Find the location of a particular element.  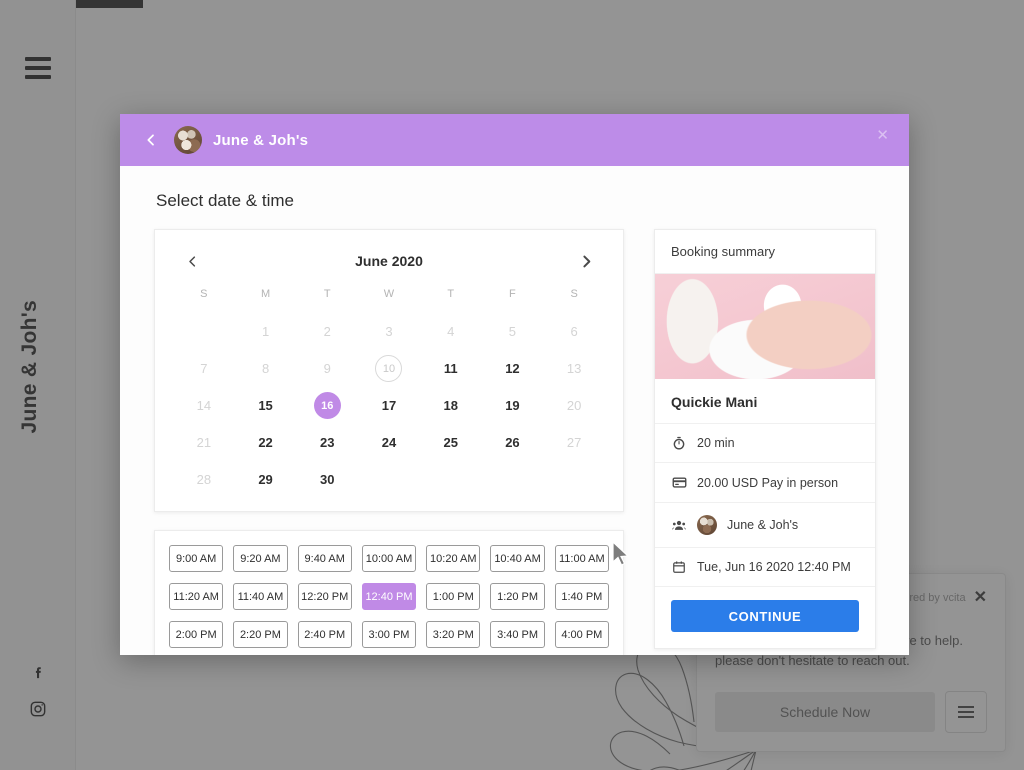

time-slot: 2:20 PM is located at coordinates (260, 634).